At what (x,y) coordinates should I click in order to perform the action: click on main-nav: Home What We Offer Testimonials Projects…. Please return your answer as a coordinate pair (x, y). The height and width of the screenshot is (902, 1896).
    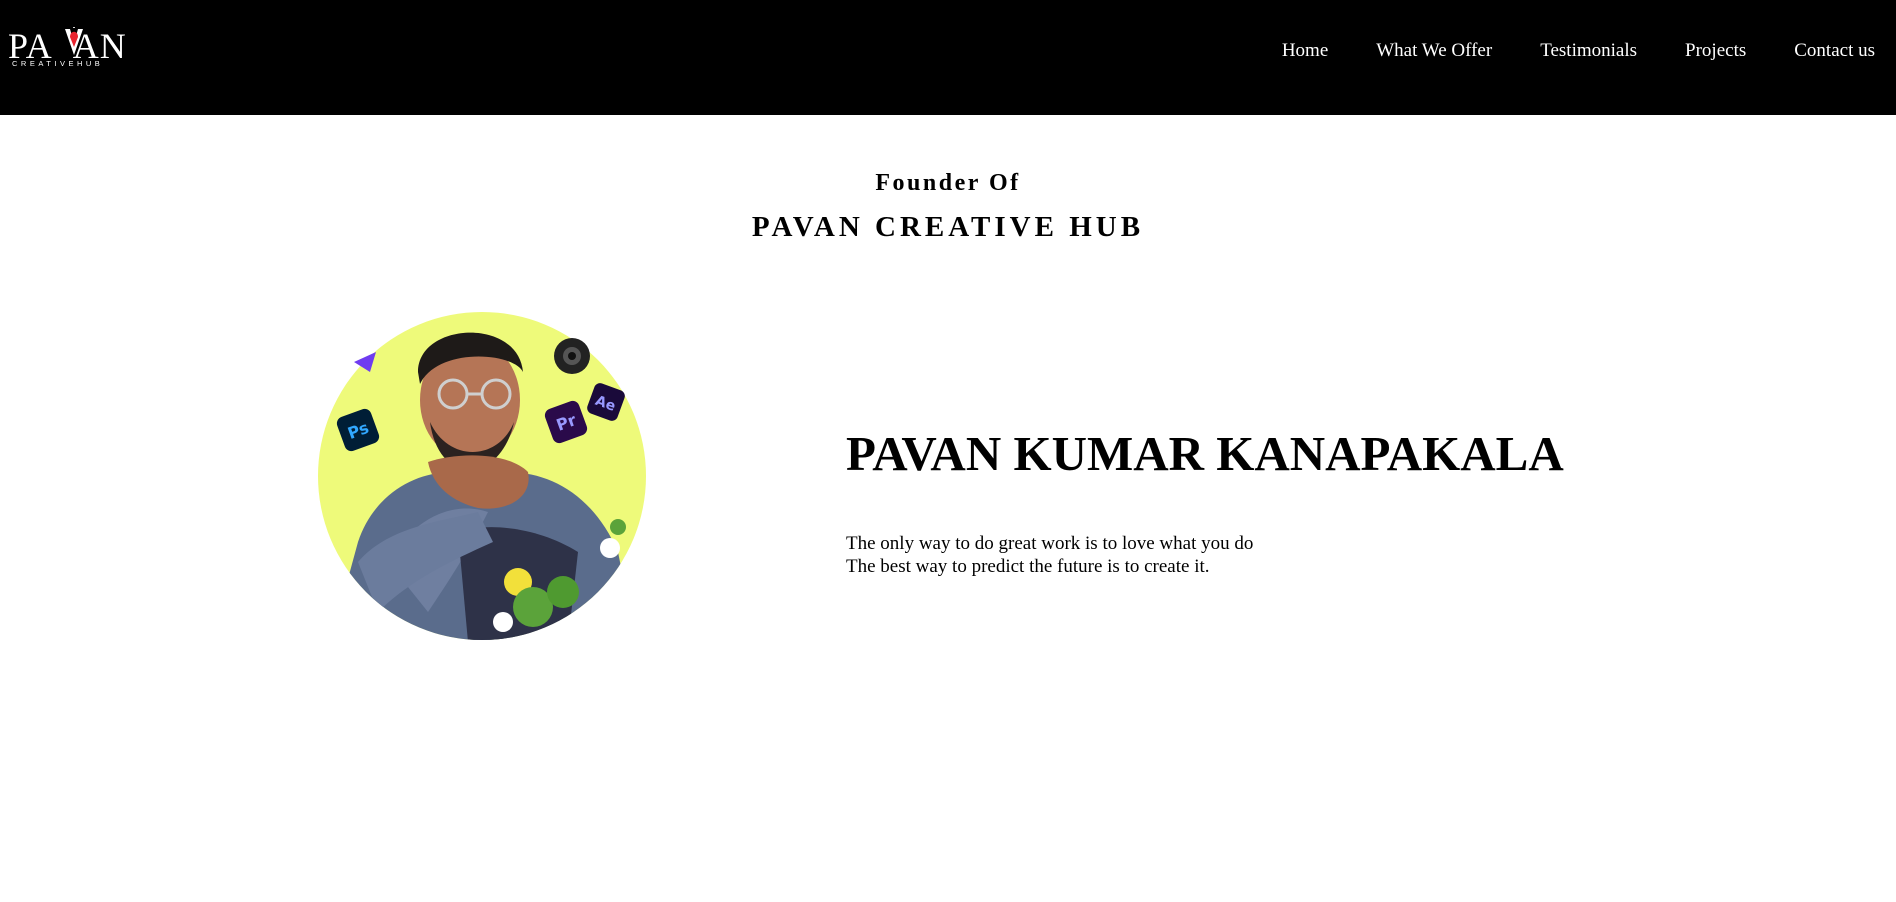
    Looking at the image, I should click on (1554, 51).